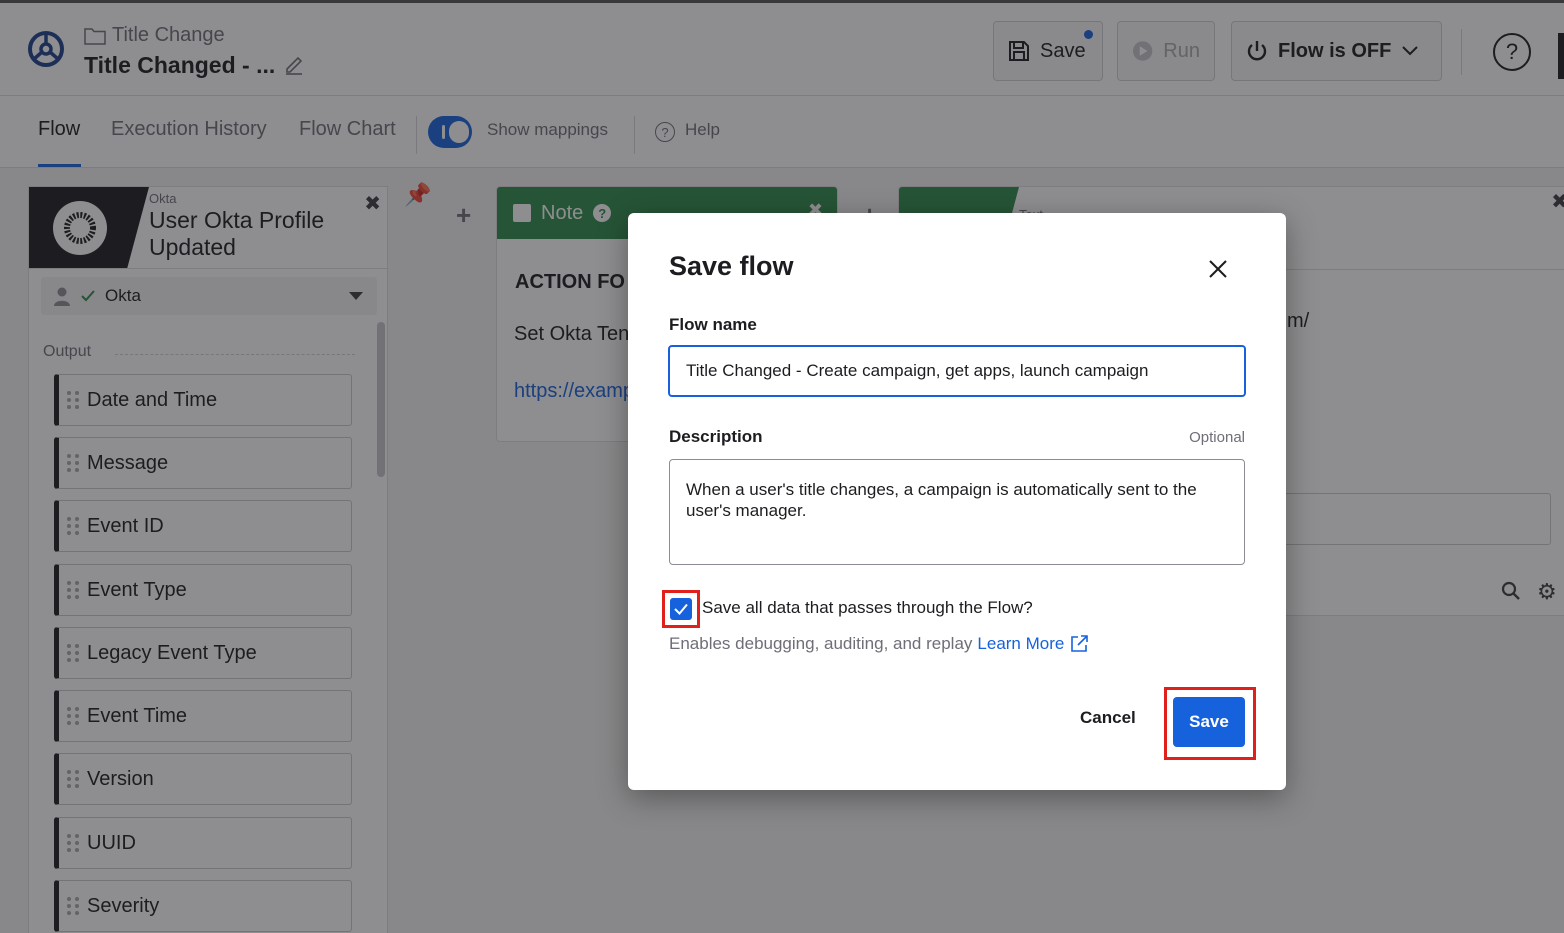  What do you see at coordinates (957, 371) in the screenshot?
I see `flow-name-input` at bounding box center [957, 371].